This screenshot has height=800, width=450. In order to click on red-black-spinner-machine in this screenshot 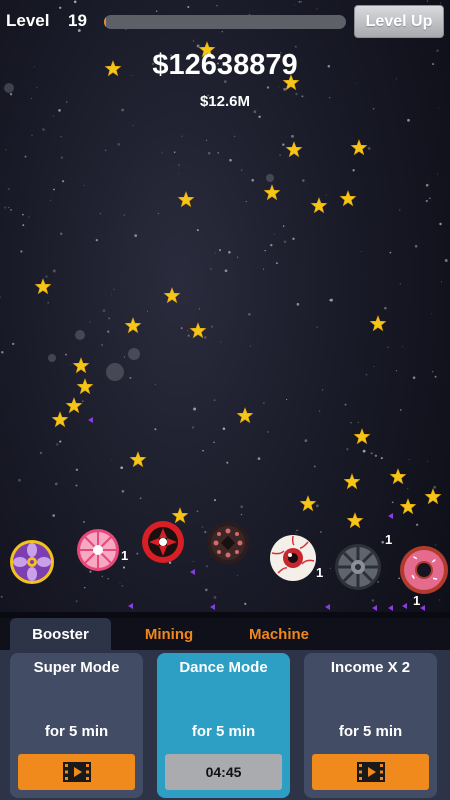, I will do `click(163, 542)`.